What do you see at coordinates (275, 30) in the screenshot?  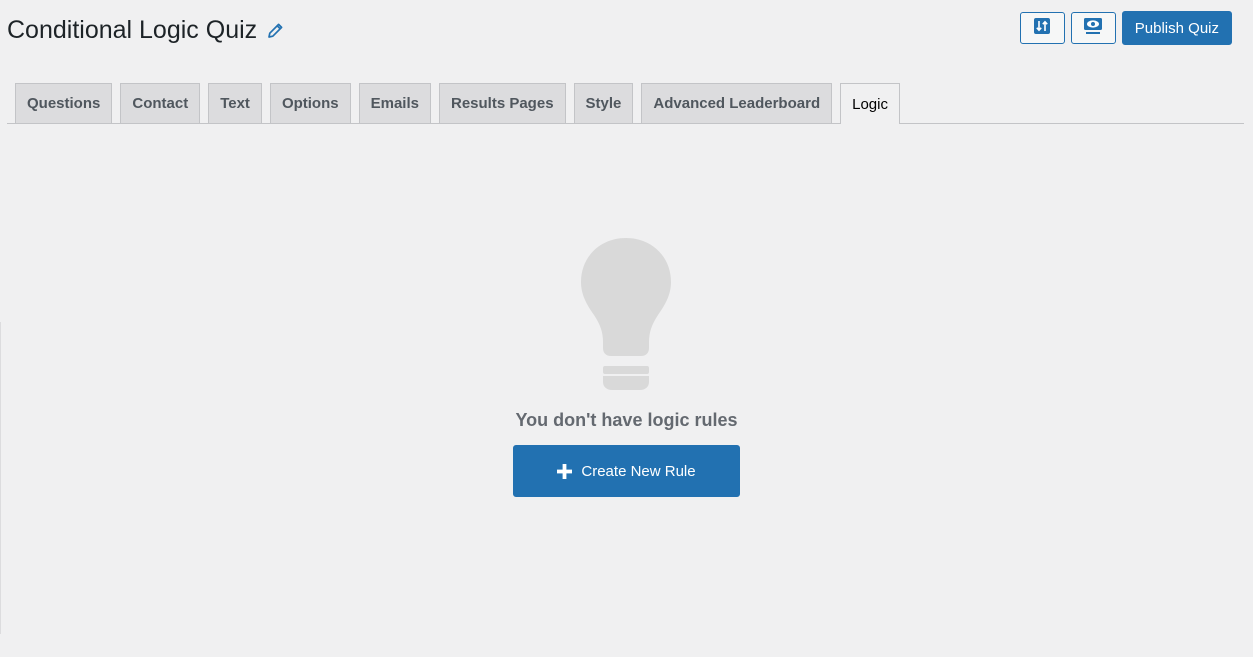 I see `pencil-icon` at bounding box center [275, 30].